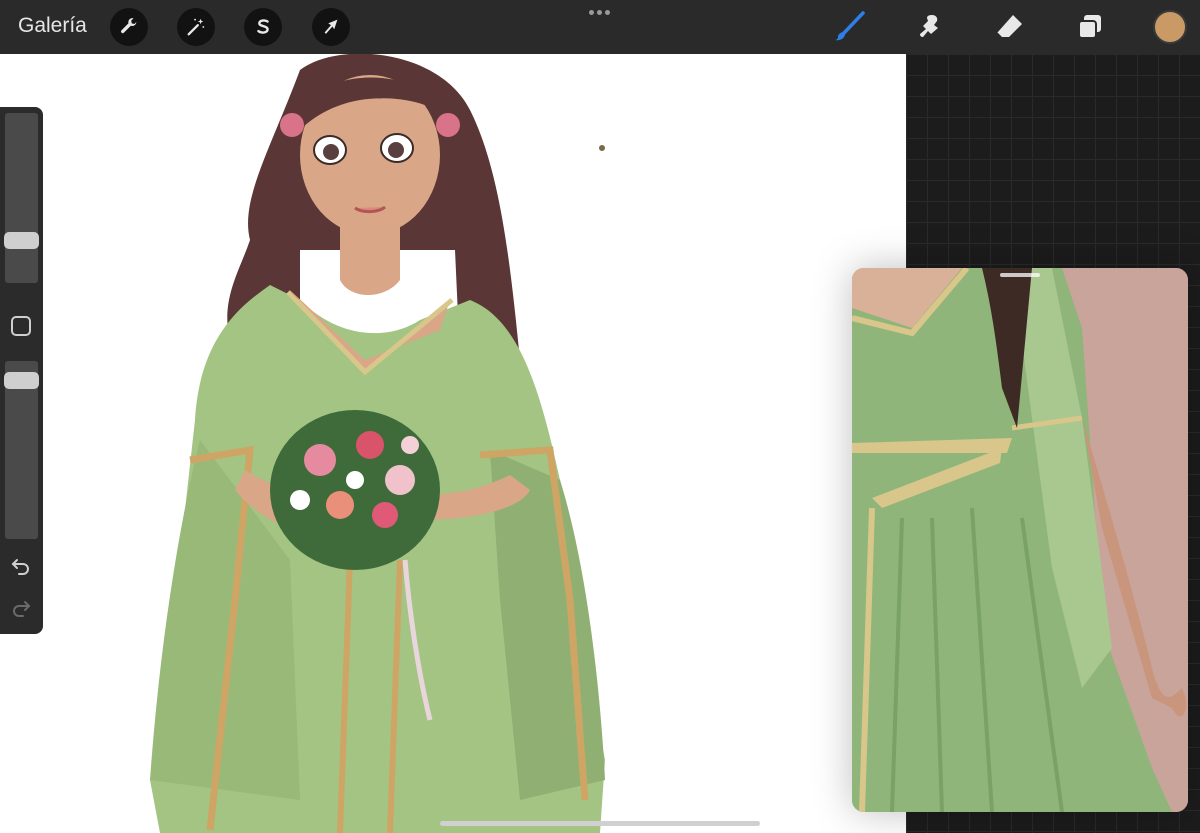 Image resolution: width=1200 pixels, height=833 pixels. I want to click on wrench-icon, so click(129, 27).